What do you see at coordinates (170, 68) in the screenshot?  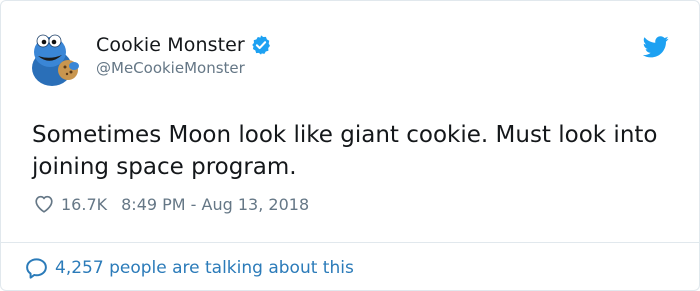 I see `author-handle: @MeCookieMonster` at bounding box center [170, 68].